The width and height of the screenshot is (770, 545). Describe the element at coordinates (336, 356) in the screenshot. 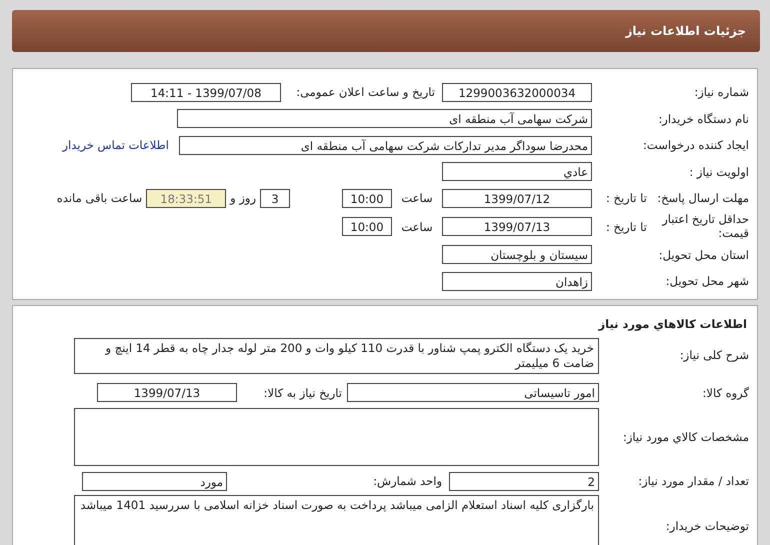

I see `description-field: خرید یک دستگاه الکترو پمپ شناور با قدرت 110 کیلو وات و 200 متر لوله جدار چاه به قطر 14 اینچ و ضامت 6 میلیمتر` at that location.